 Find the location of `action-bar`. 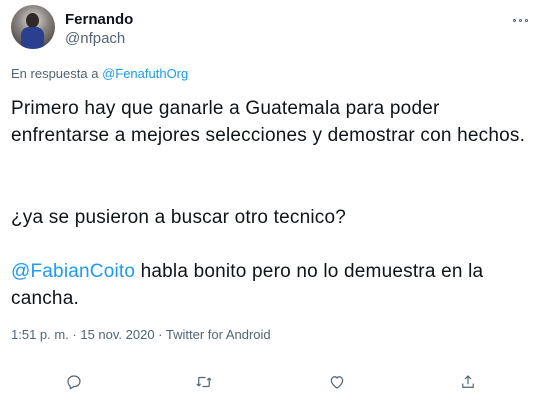

action-bar is located at coordinates (271, 382).